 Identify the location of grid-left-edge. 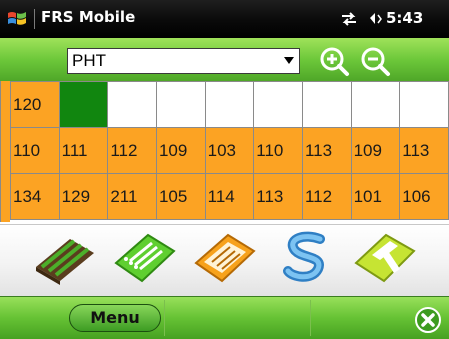
(5, 151).